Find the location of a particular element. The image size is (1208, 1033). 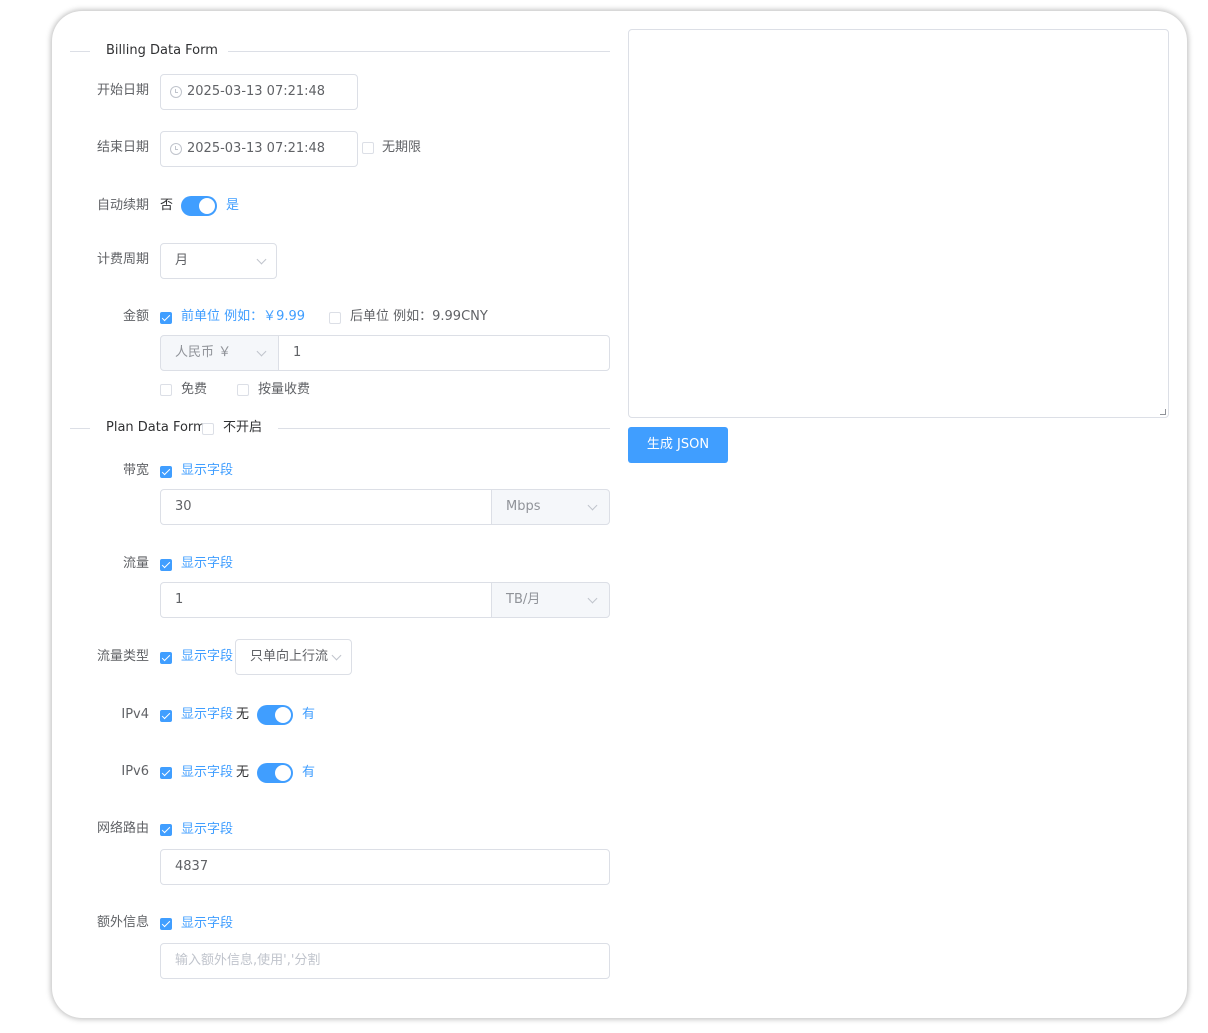

end-date-picker: 2025-03-13 07:21:48 is located at coordinates (259, 149).